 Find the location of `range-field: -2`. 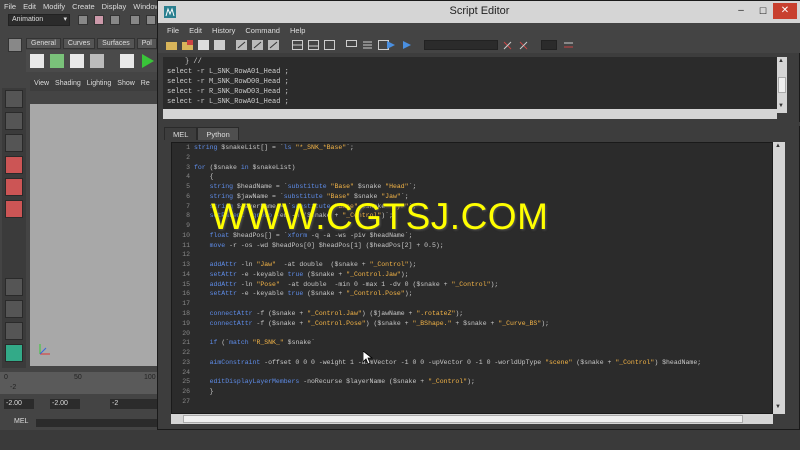

range-field: -2 is located at coordinates (134, 404).